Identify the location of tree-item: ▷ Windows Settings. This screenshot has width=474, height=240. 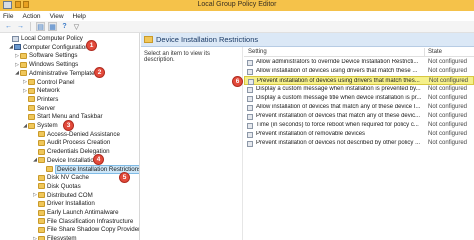
(46, 64).